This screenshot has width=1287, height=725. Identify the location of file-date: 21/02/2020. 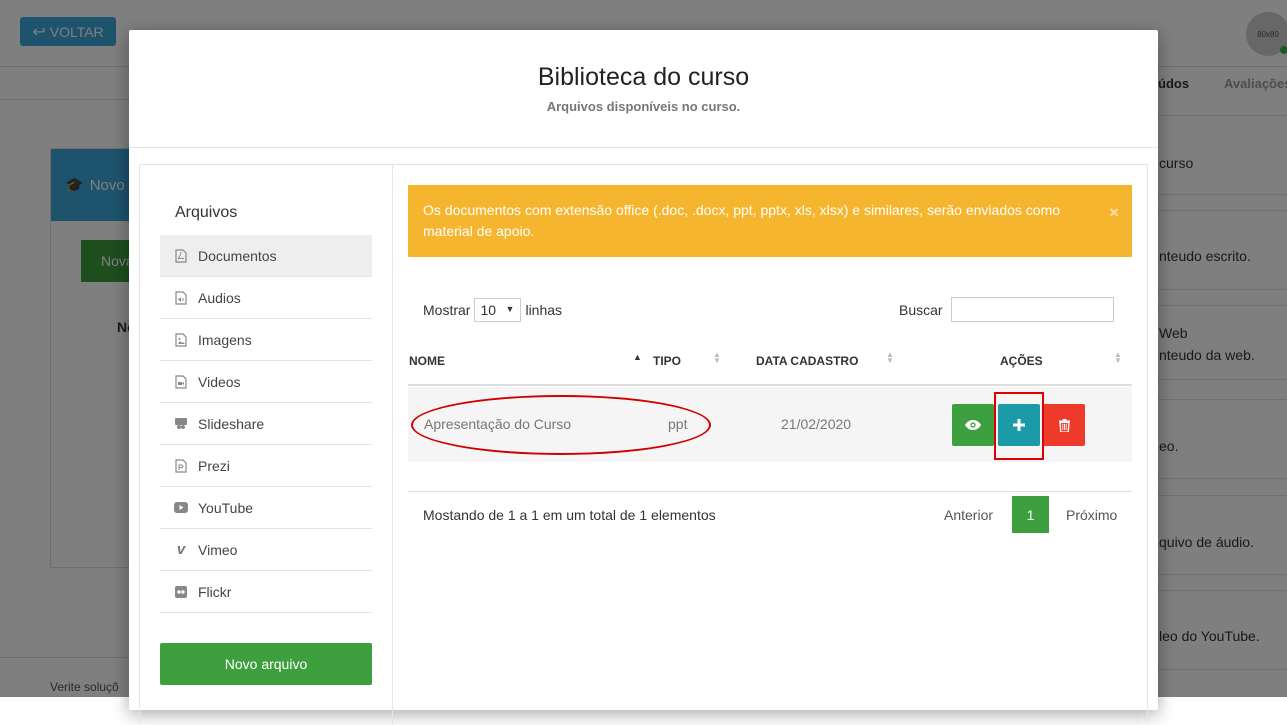
(816, 424).